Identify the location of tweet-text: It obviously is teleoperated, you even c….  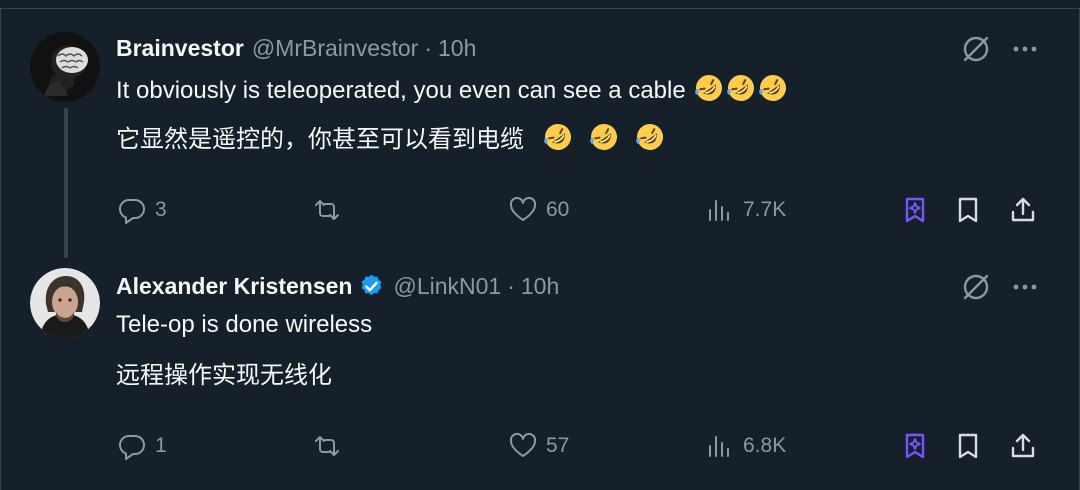
(401, 90).